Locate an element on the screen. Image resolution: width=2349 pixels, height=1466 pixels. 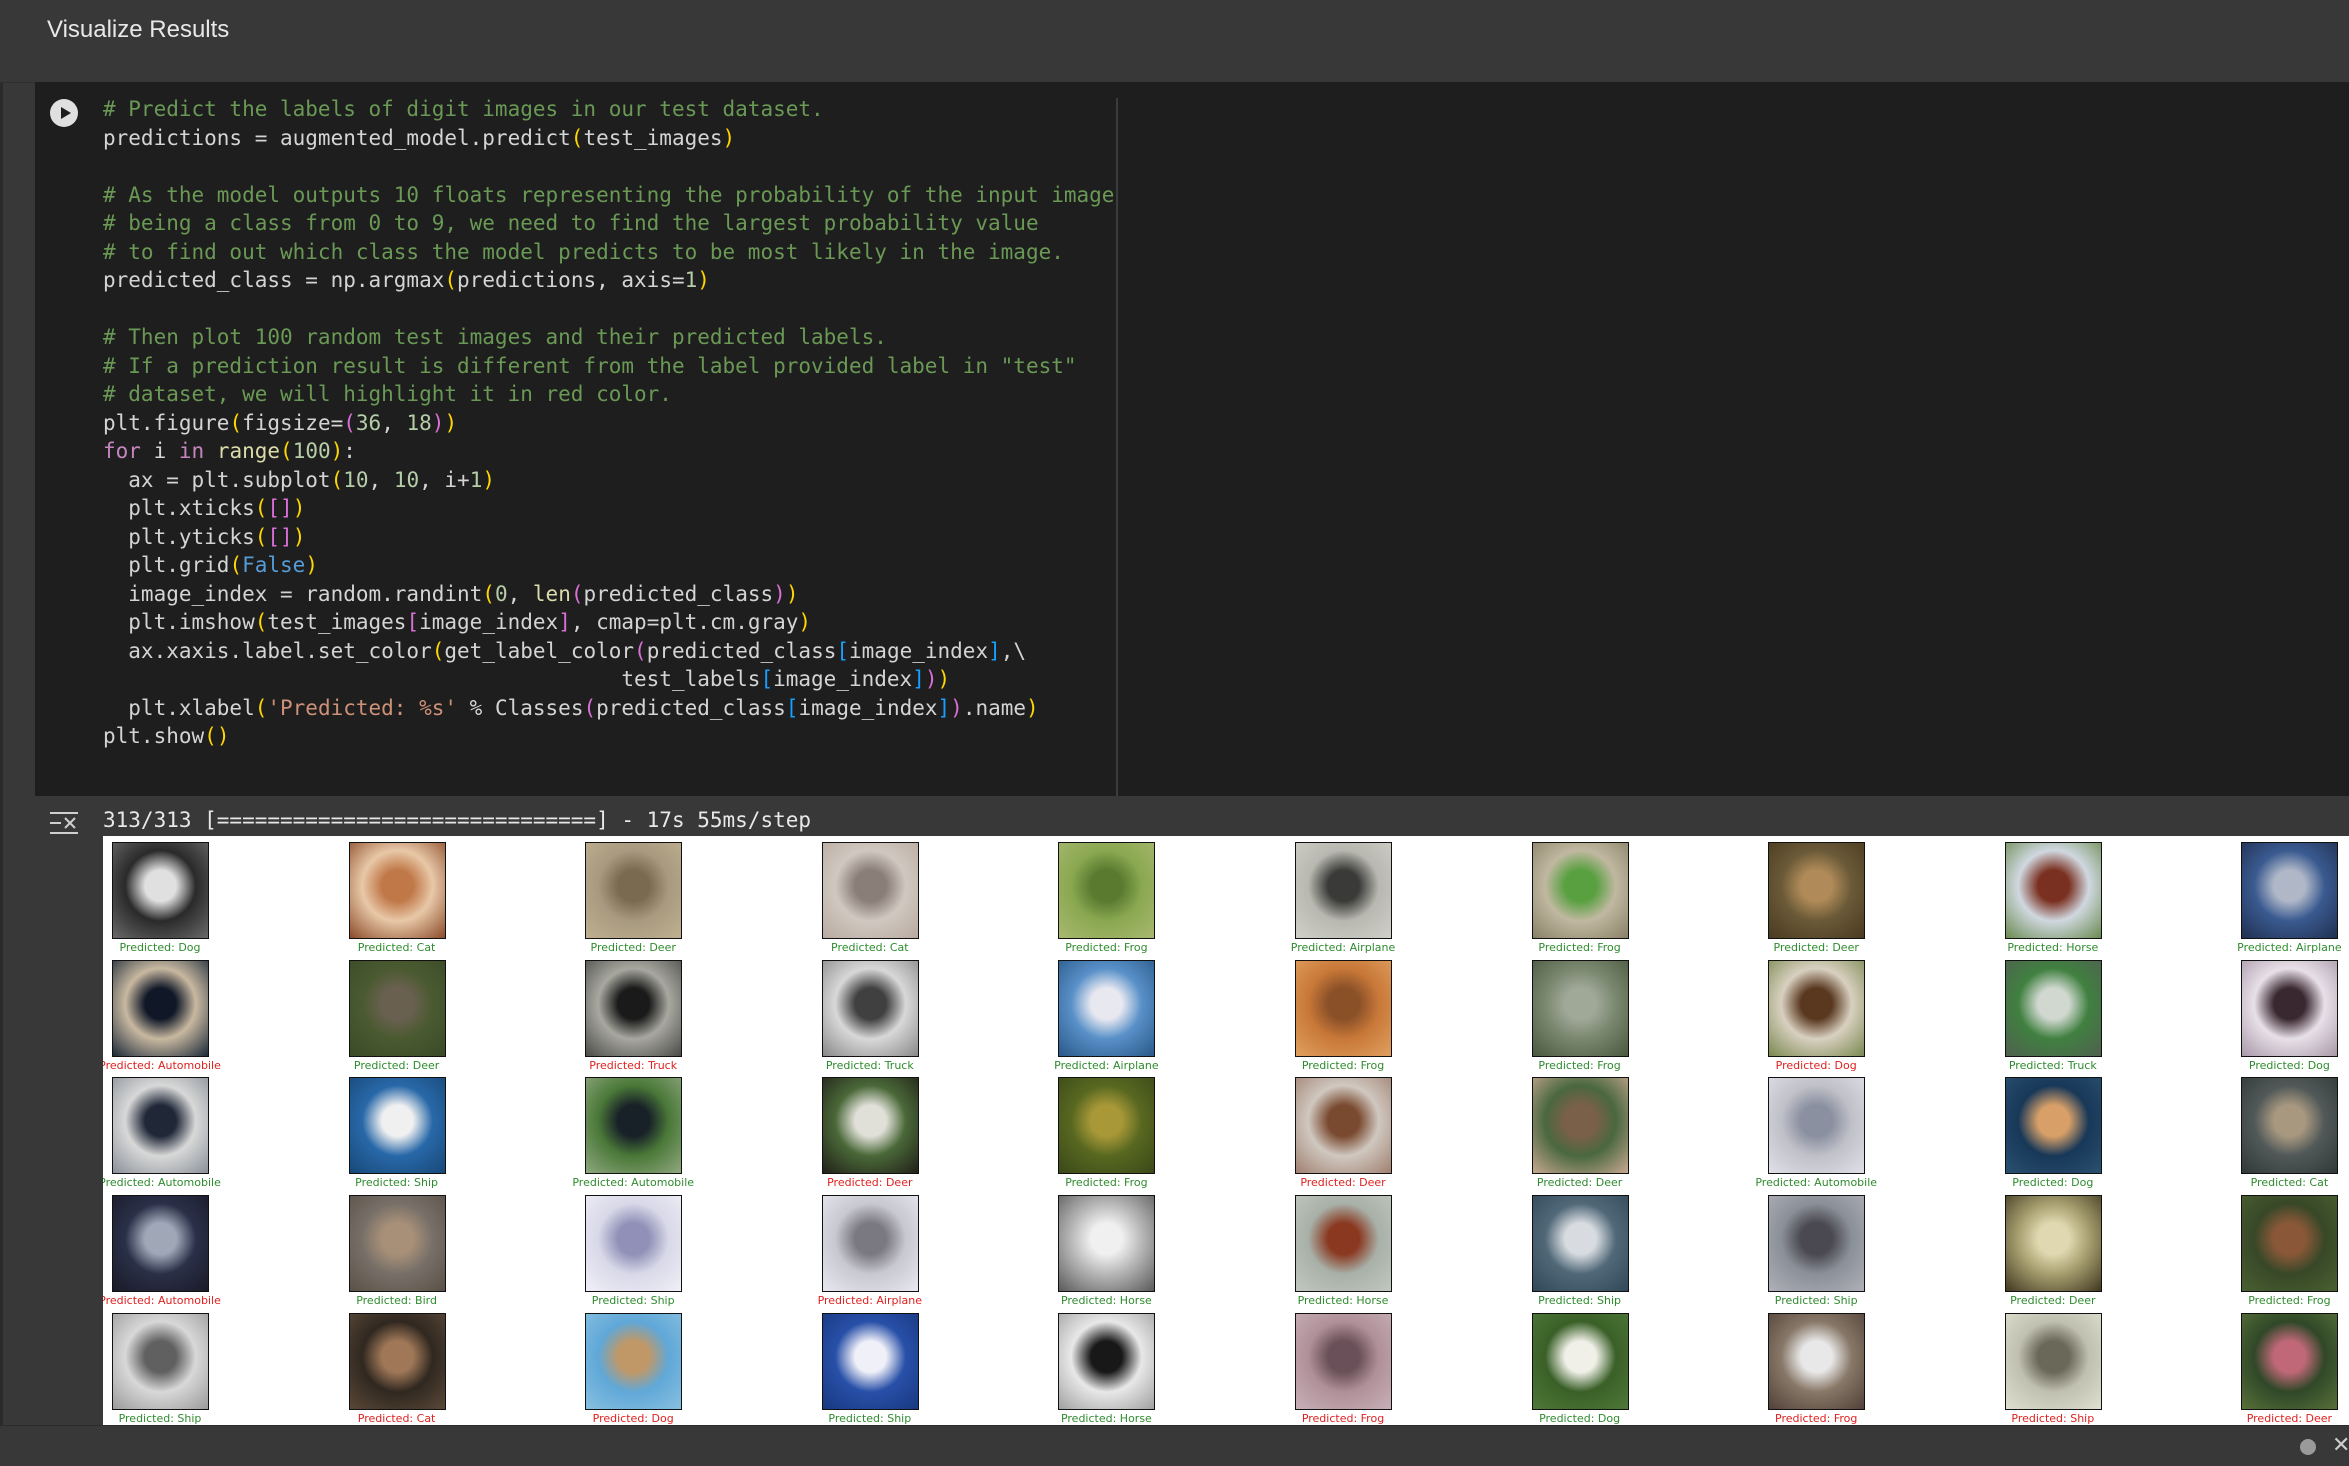
output-toggle-icon is located at coordinates (64, 823).